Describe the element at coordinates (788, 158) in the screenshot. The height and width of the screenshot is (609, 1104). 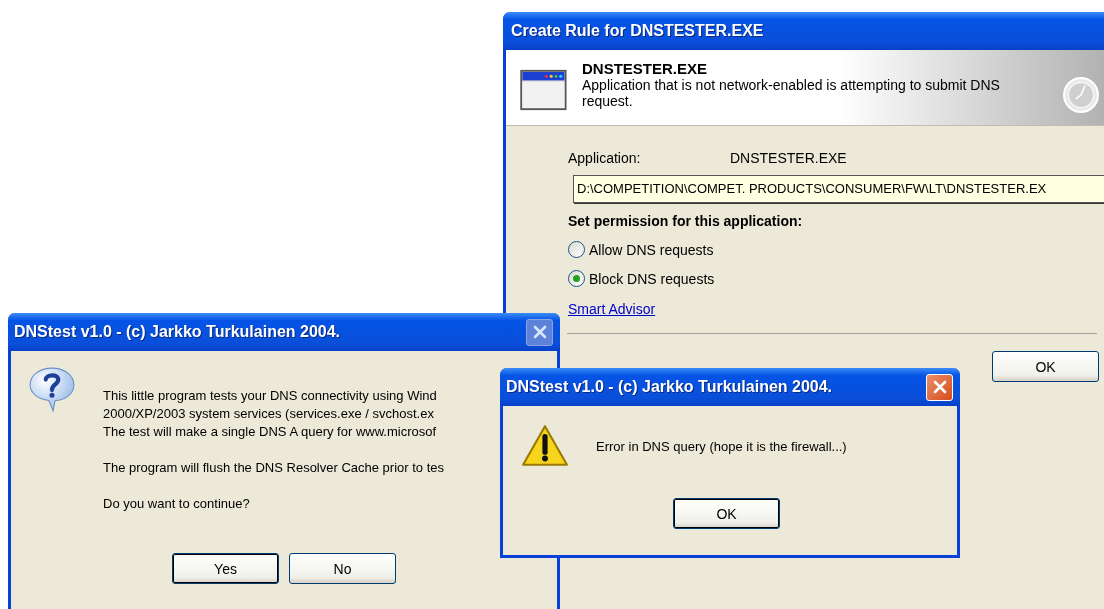
I see `application-value: DNSTESTER.EXE` at that location.